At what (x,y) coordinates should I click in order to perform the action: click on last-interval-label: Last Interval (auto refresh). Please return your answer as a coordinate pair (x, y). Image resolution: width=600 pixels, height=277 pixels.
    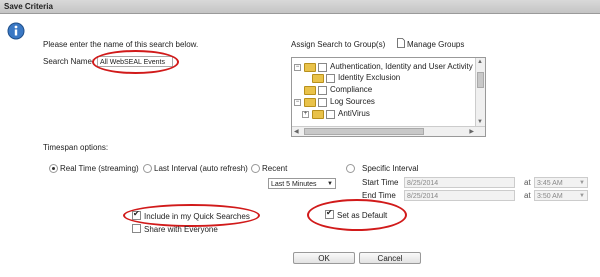
    Looking at the image, I should click on (201, 168).